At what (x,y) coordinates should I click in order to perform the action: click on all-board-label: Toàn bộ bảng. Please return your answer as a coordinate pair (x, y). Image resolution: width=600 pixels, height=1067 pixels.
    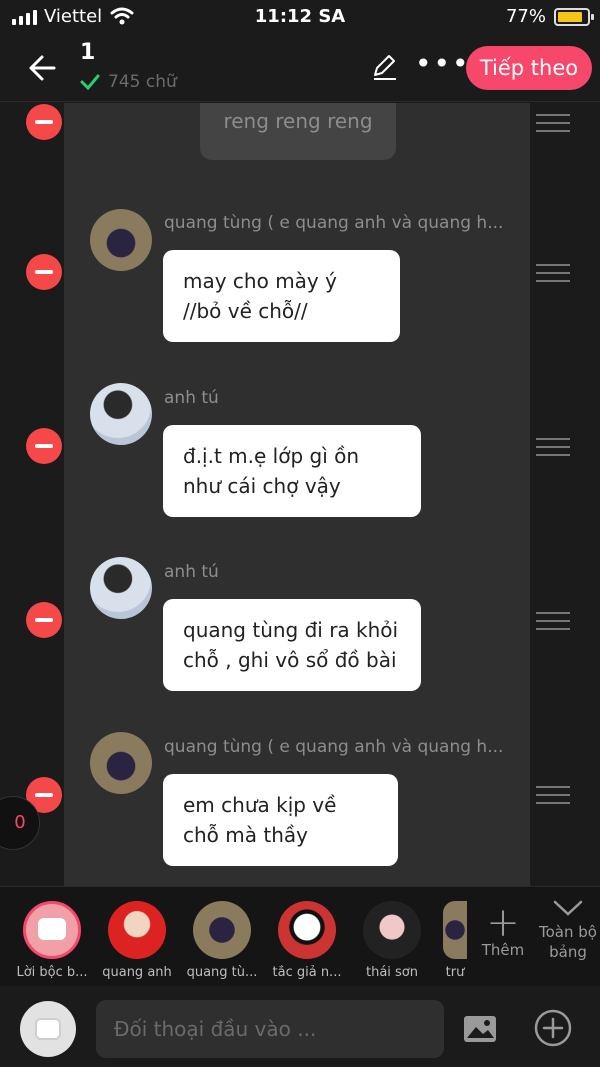
    Looking at the image, I should click on (568, 942).